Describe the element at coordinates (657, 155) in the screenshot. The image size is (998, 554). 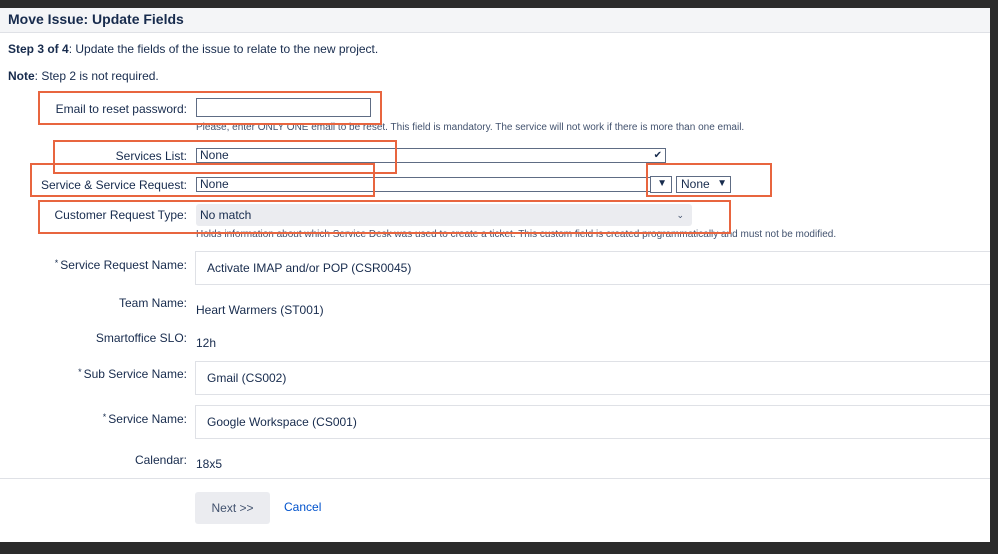
I see `chevron-down-icon: ✔` at that location.